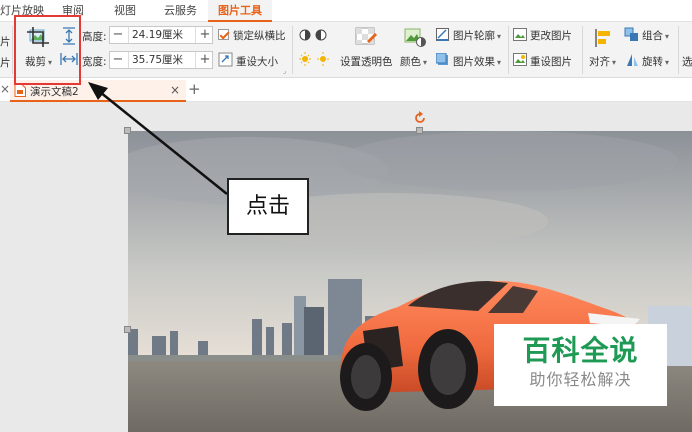  Describe the element at coordinates (268, 206) in the screenshot. I see `callout-box: 点击` at that location.